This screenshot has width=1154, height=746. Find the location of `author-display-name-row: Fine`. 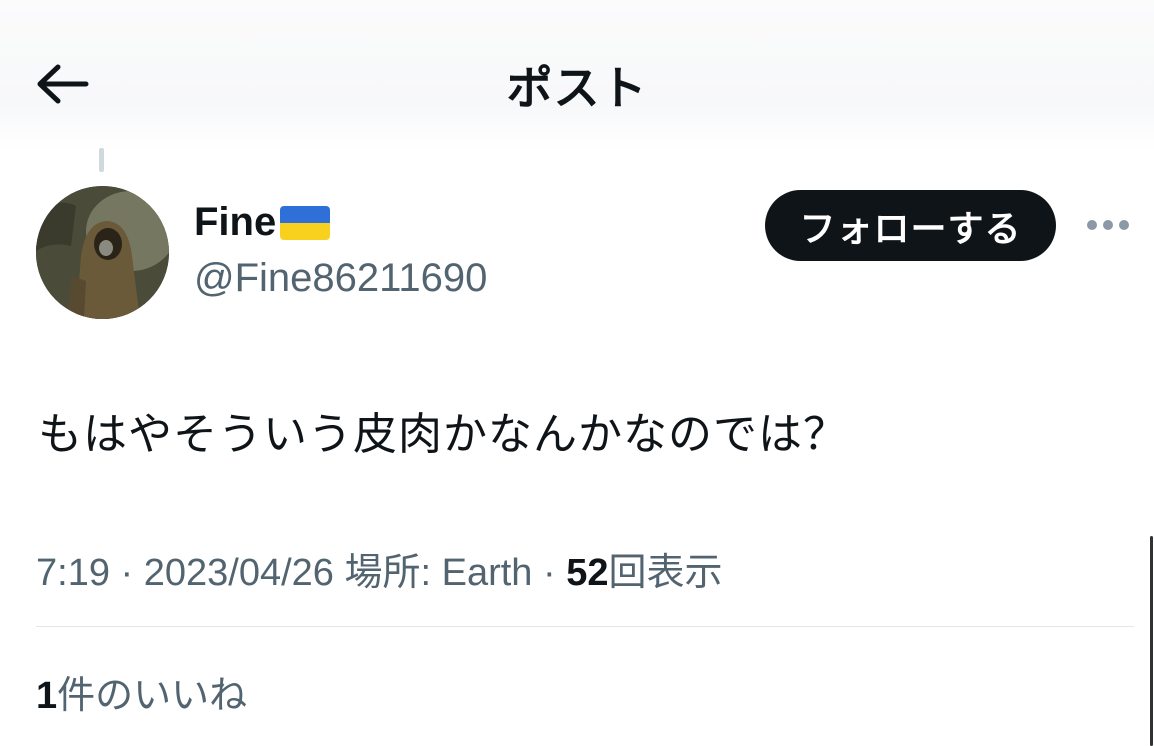

author-display-name-row: Fine is located at coordinates (262, 222).